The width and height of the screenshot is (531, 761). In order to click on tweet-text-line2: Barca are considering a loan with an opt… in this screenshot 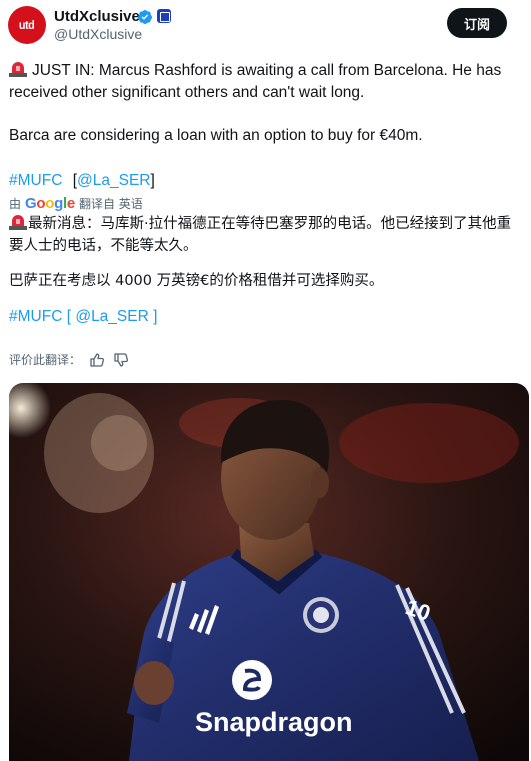, I will do `click(216, 135)`.